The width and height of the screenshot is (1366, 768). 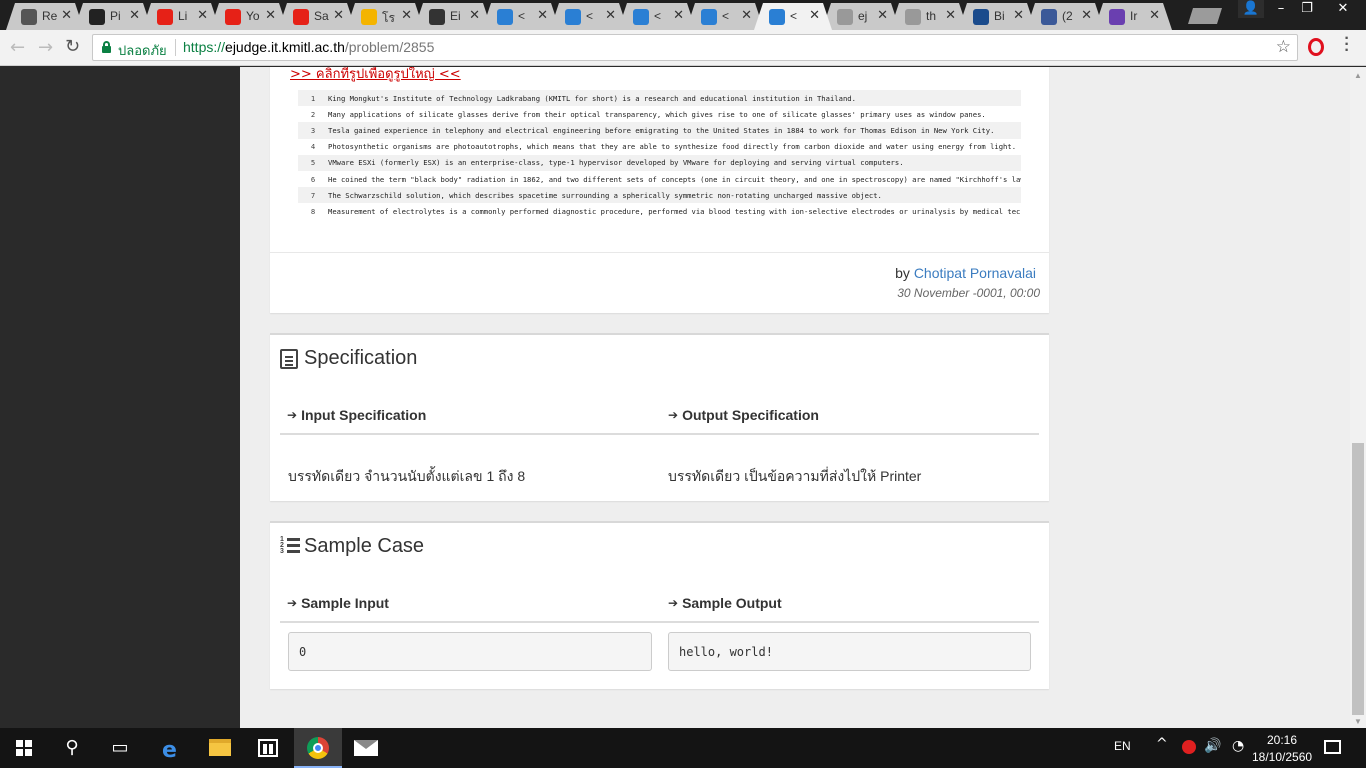 What do you see at coordinates (997, 16) in the screenshot?
I see `browser-tab: Bi ✕` at bounding box center [997, 16].